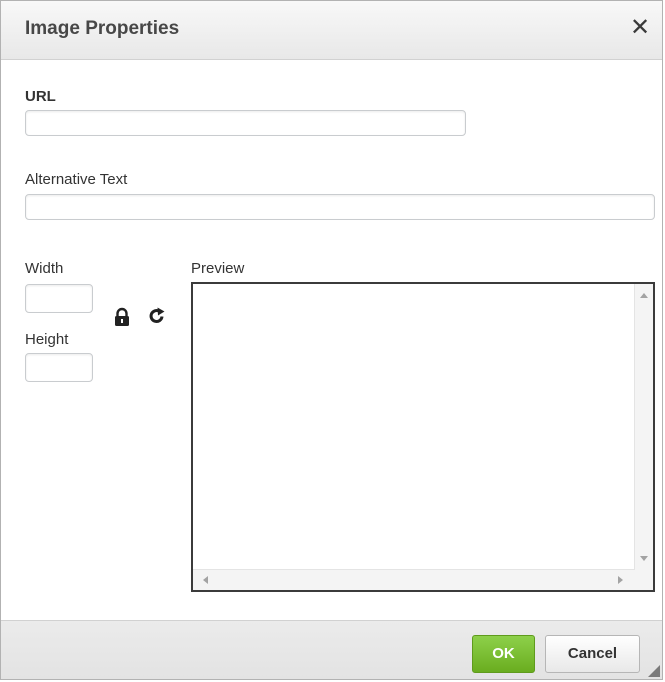  I want to click on dialog-title: Image Properties, so click(102, 28).